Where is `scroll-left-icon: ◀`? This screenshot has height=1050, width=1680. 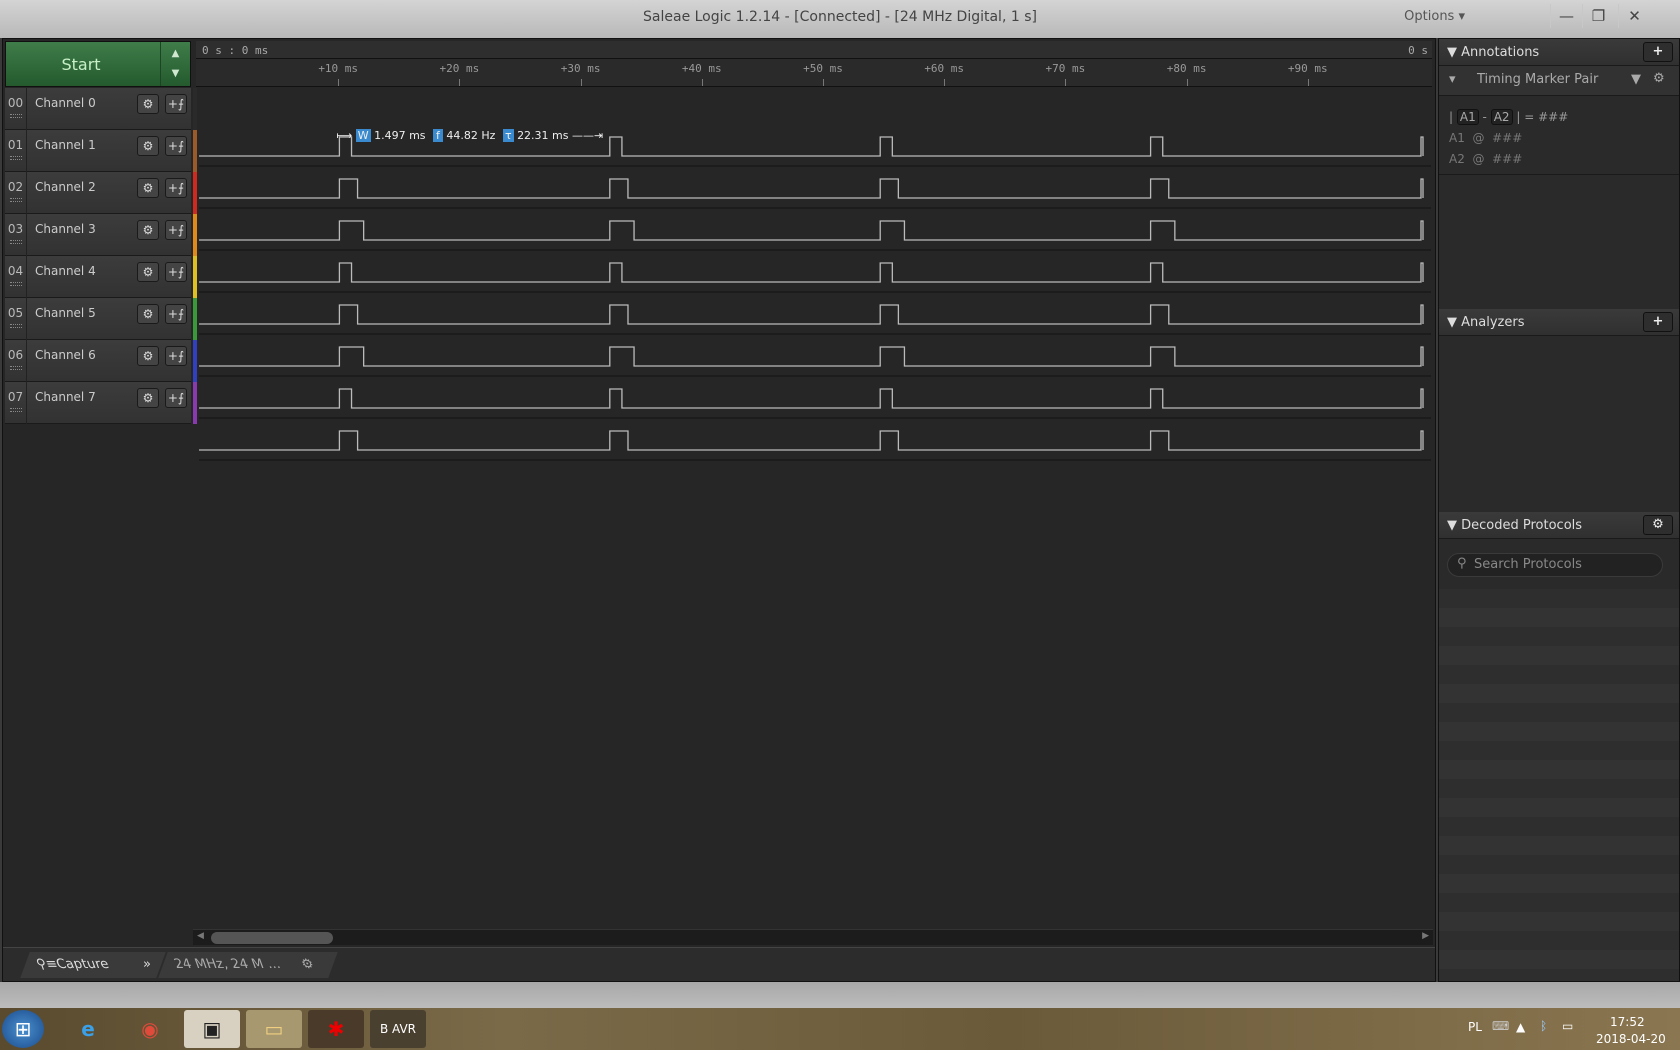
scroll-left-icon: ◀ is located at coordinates (200, 936).